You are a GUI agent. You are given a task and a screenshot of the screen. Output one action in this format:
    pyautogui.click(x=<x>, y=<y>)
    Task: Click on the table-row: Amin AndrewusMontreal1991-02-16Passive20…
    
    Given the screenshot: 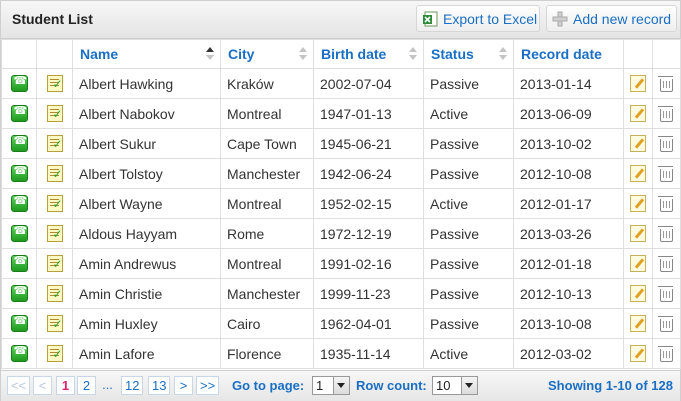 What is the action you would take?
    pyautogui.click(x=341, y=263)
    